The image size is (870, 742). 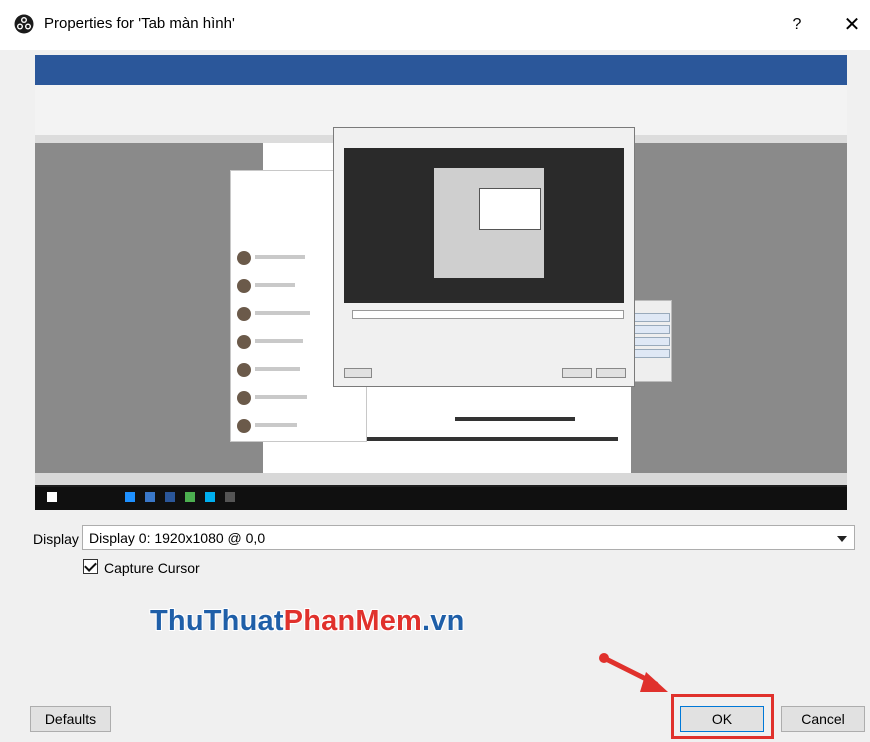 I want to click on display-label: Display, so click(x=56, y=539).